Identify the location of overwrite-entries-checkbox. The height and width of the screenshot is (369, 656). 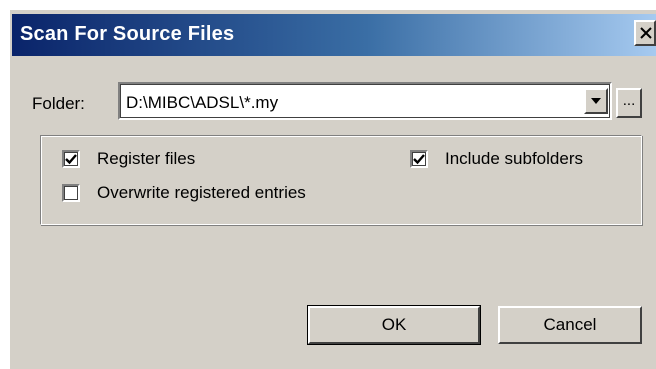
(71, 193).